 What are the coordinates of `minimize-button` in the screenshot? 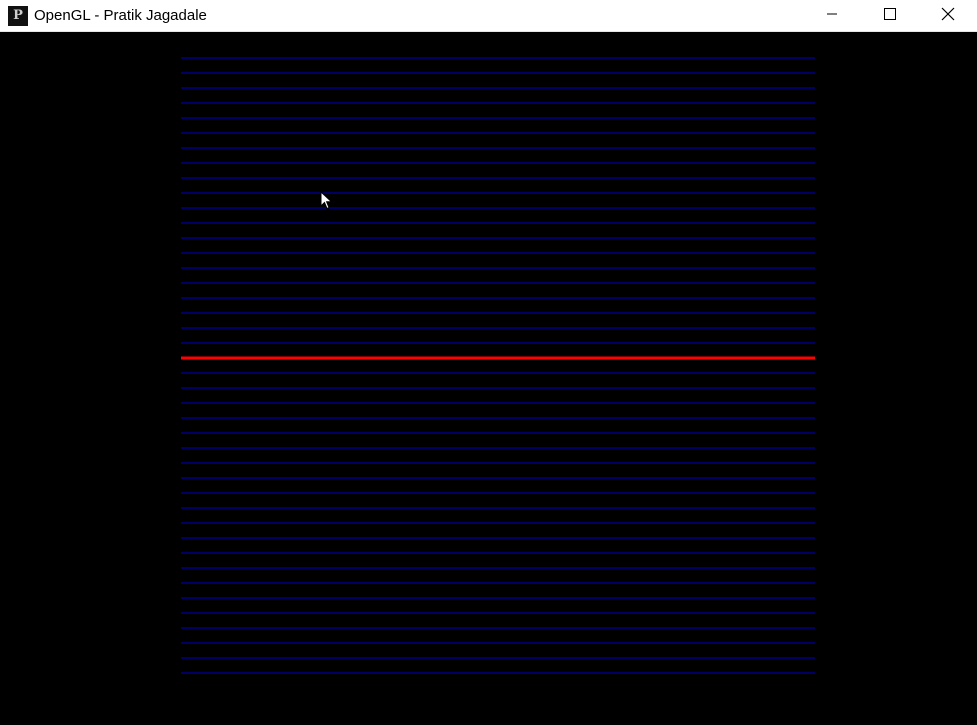 It's located at (832, 14).